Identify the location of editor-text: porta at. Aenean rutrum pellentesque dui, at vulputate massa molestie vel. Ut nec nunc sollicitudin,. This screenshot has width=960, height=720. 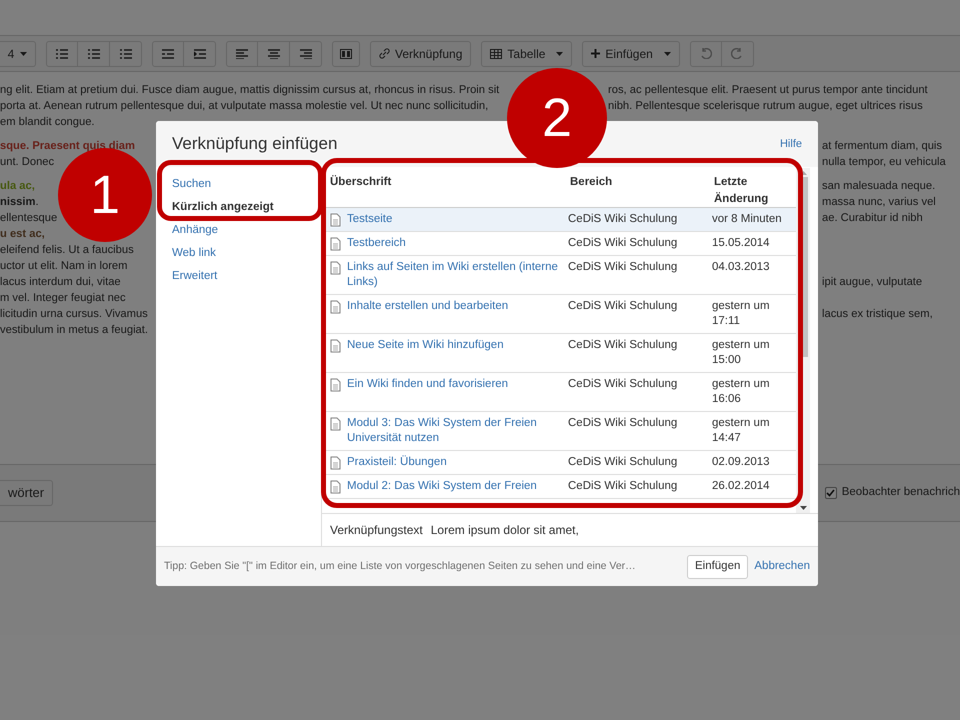
(244, 106).